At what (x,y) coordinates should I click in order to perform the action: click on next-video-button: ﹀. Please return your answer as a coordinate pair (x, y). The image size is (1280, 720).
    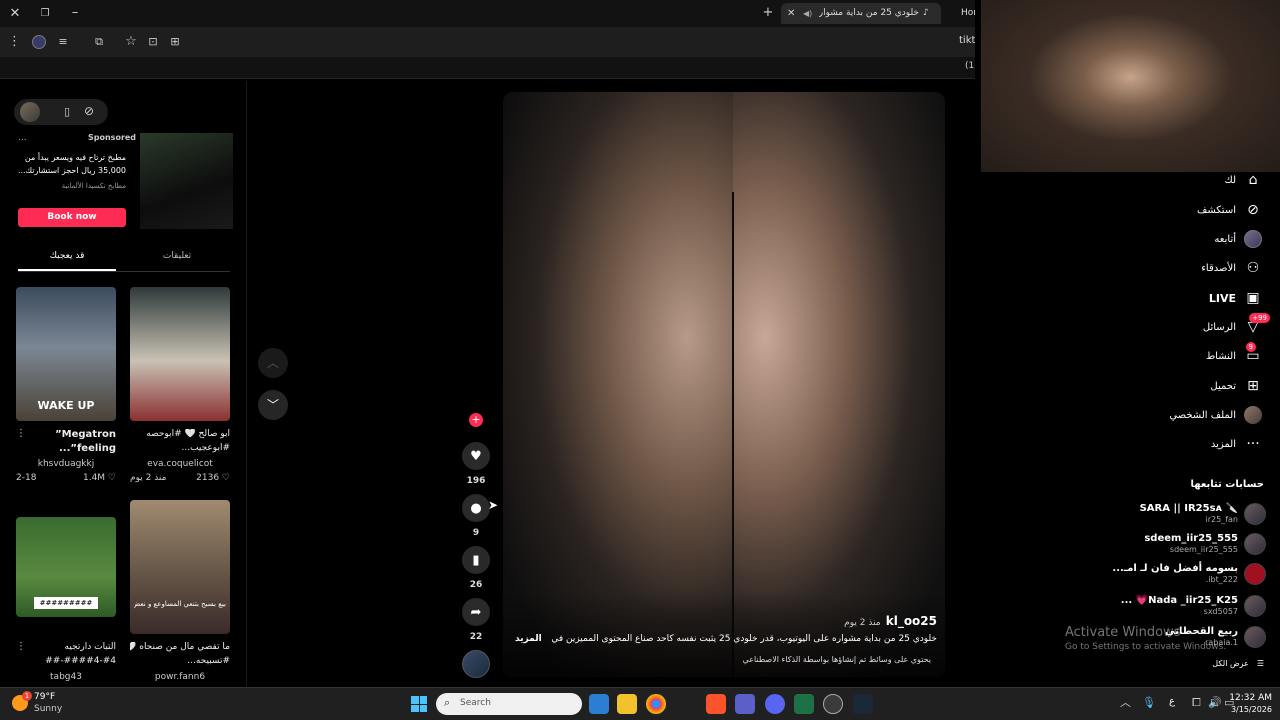
    Looking at the image, I should click on (273, 405).